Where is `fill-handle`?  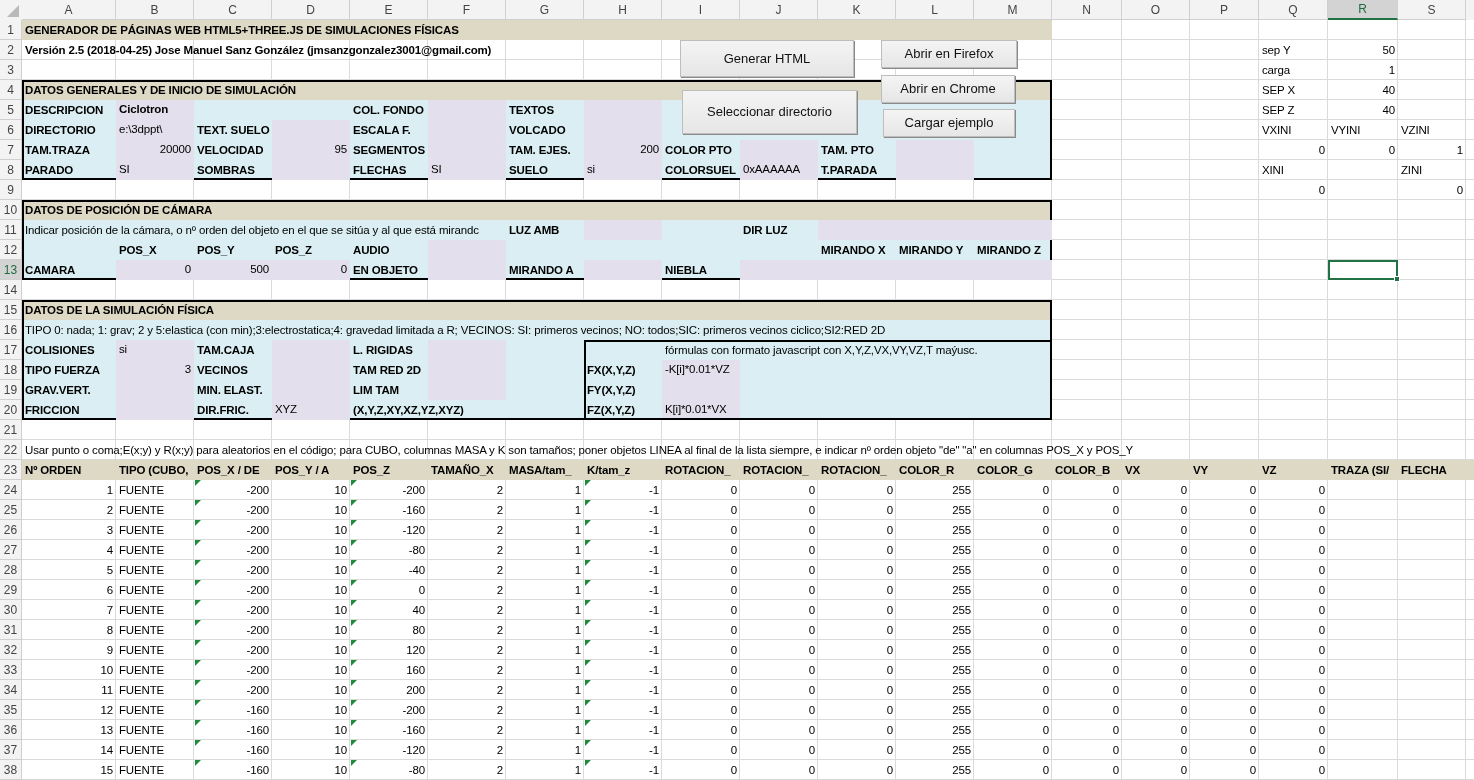 fill-handle is located at coordinates (1397, 279).